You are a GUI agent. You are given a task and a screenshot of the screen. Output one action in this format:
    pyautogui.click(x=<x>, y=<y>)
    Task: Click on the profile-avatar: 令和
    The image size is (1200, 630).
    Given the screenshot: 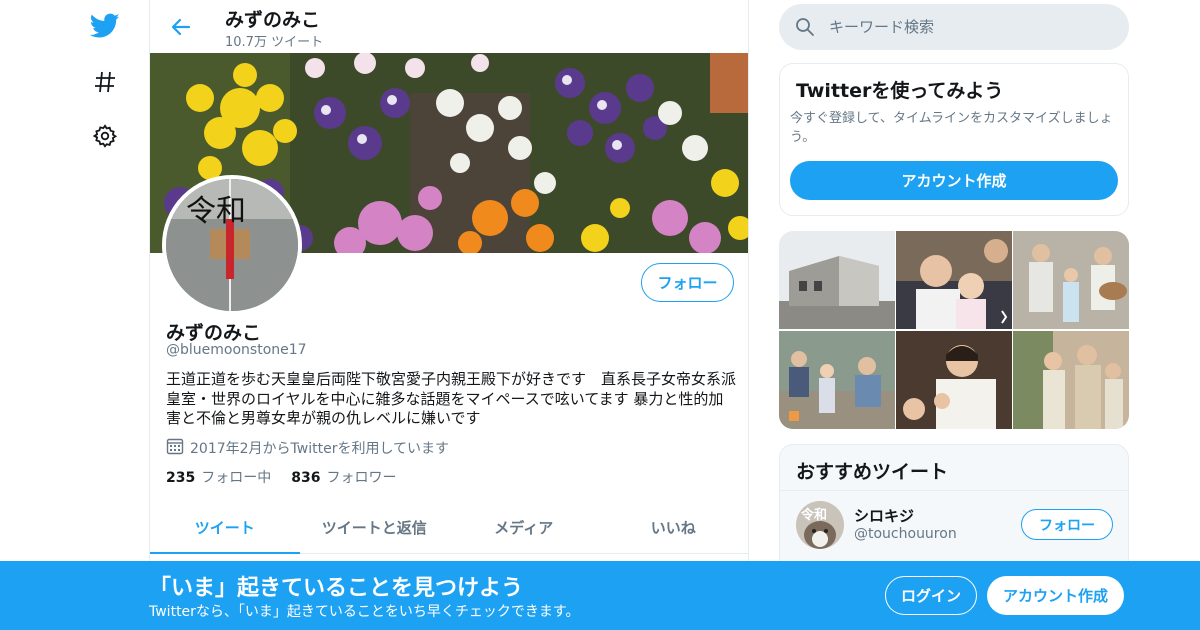 What is the action you would take?
    pyautogui.click(x=232, y=245)
    